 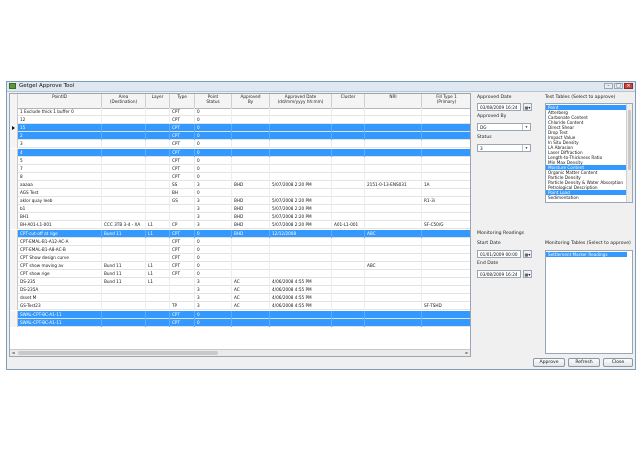 I want to click on cell-point: BH1, so click(x=60, y=217).